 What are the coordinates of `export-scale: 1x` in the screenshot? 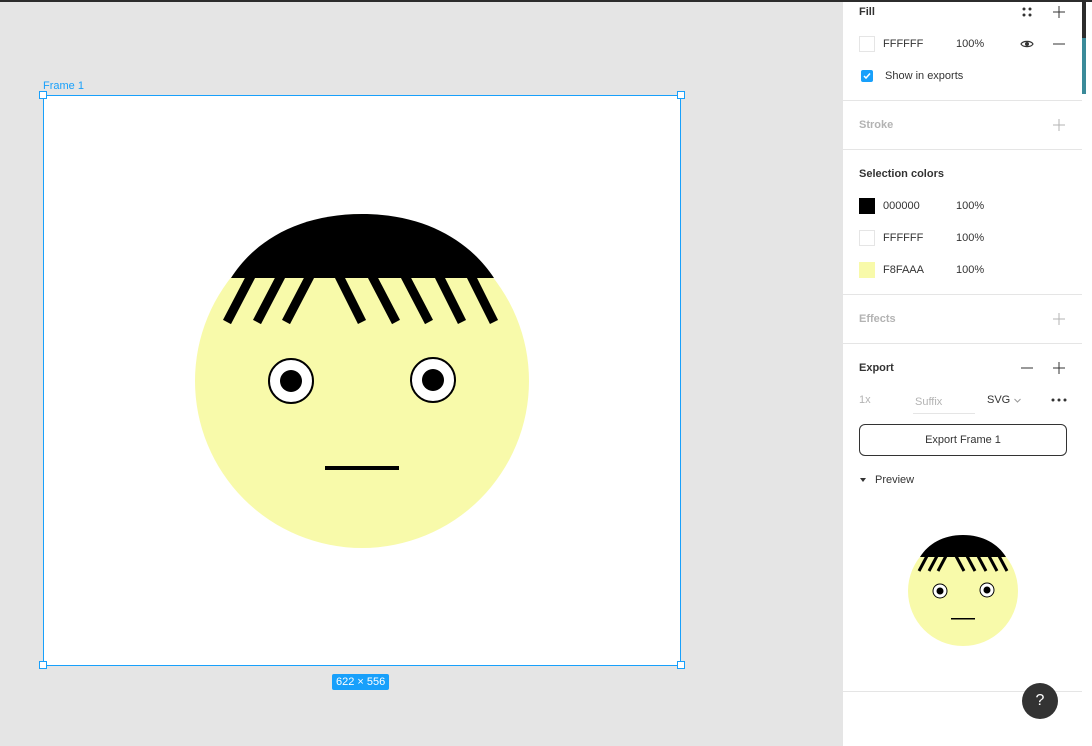 It's located at (865, 400).